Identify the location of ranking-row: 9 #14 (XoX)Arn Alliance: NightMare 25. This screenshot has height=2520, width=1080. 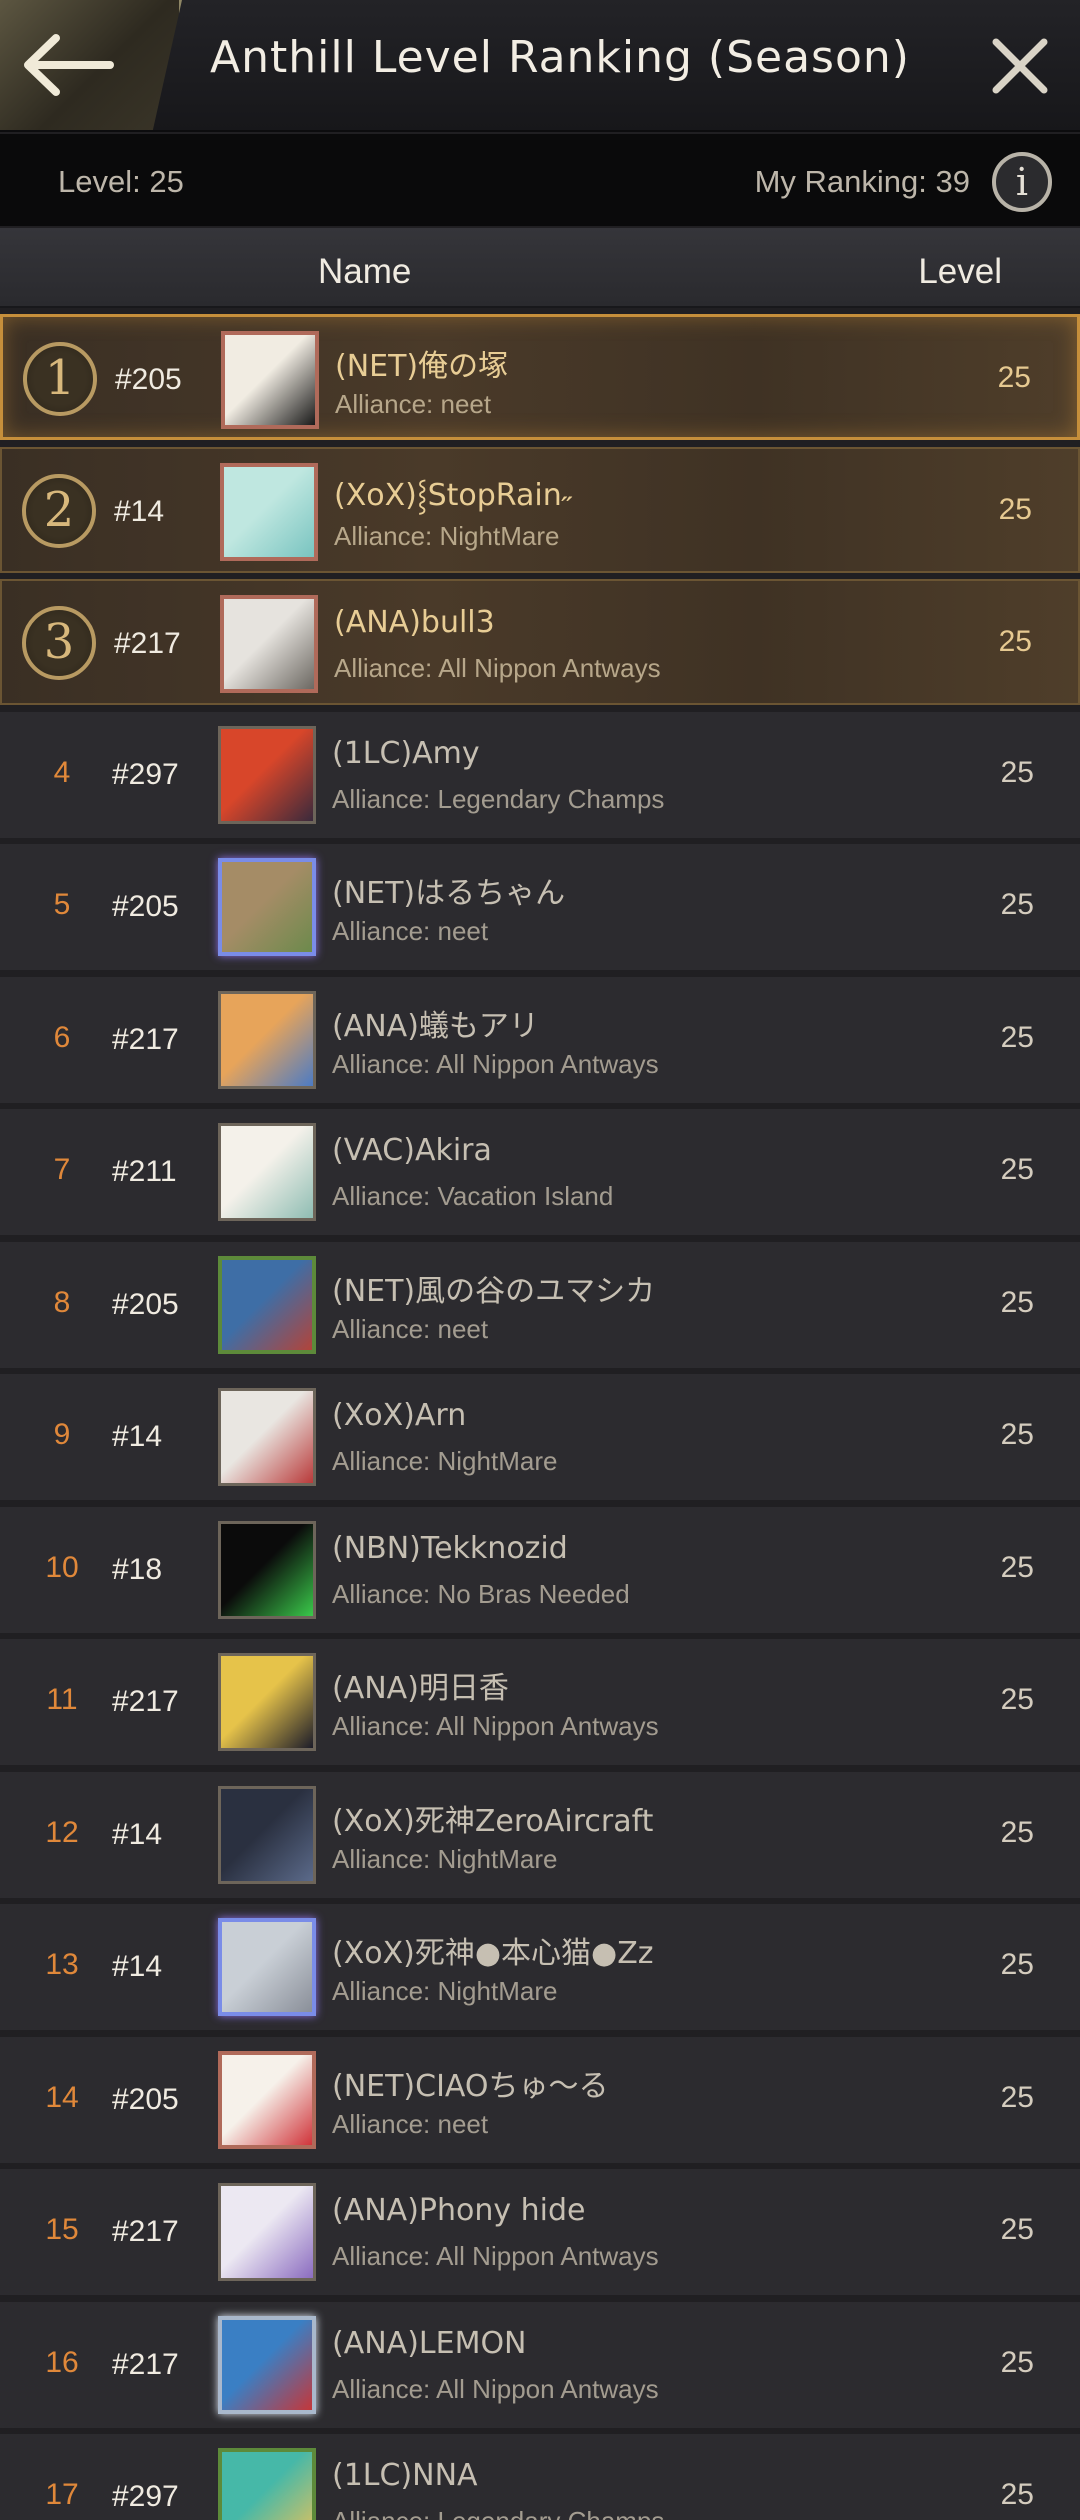
(540, 1437).